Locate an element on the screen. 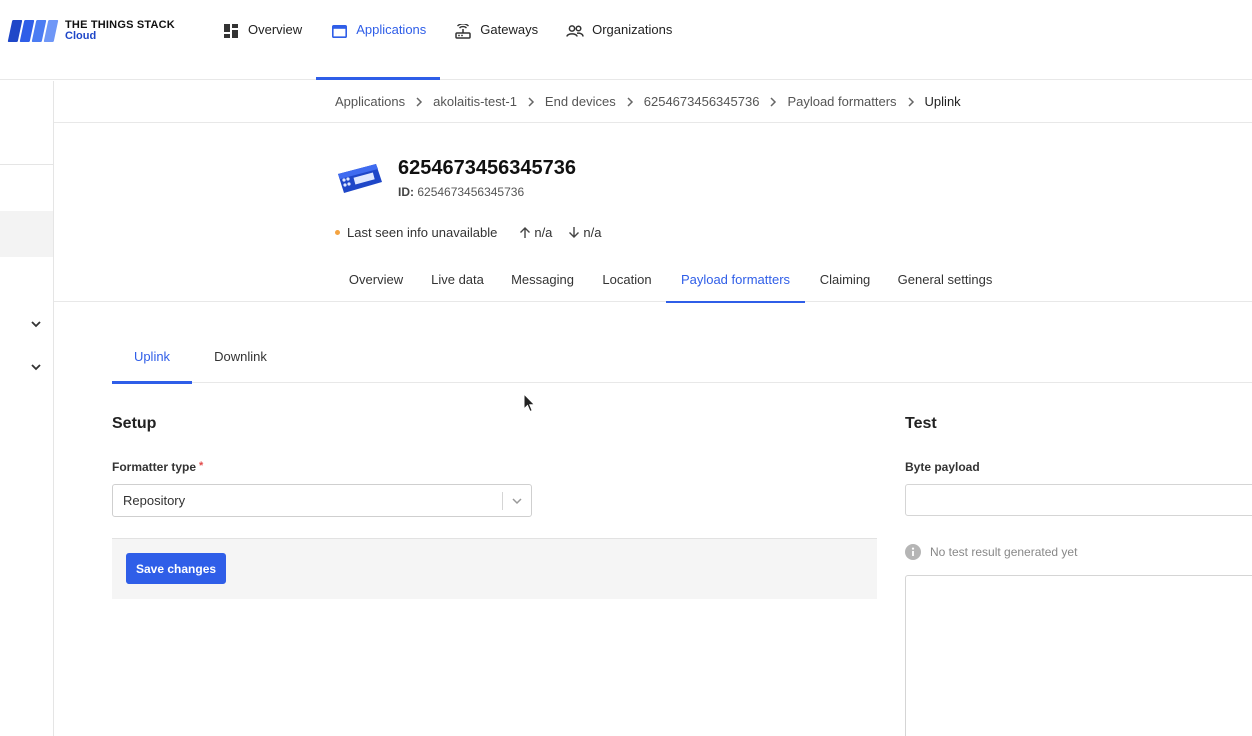 This screenshot has height=736, width=1252. tab-payload-formatters: Payload formatters is located at coordinates (735, 282).